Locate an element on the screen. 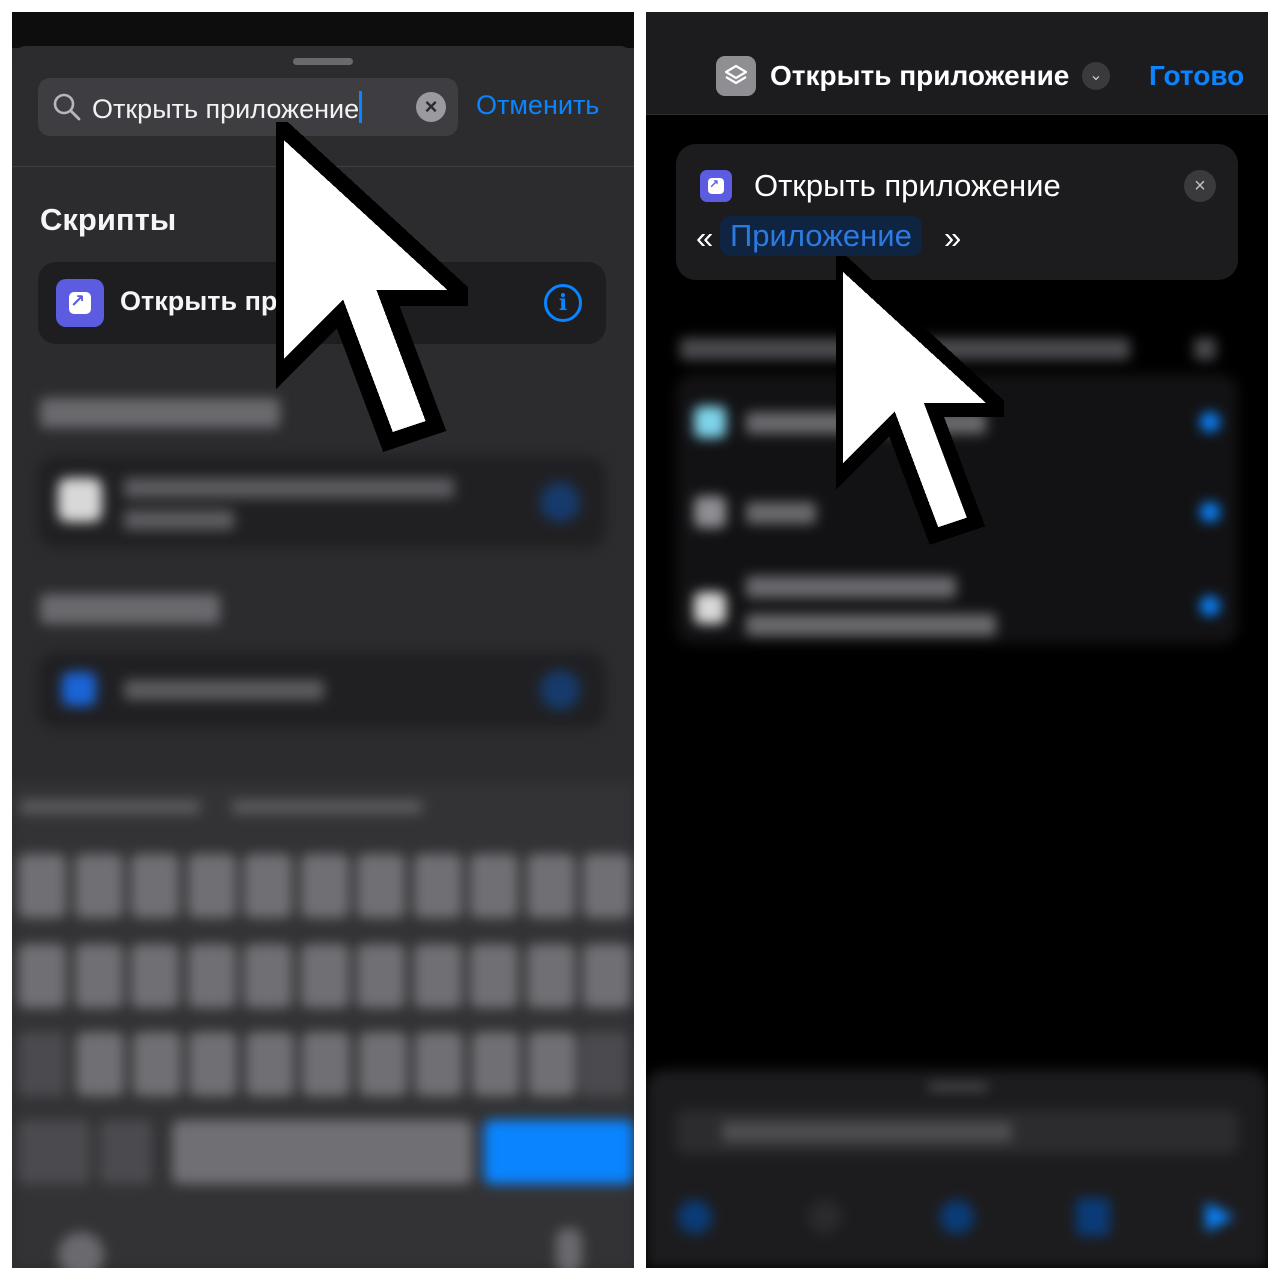 This screenshot has width=1280, height=1280. blurred-collapse-icon is located at coordinates (1205, 349).